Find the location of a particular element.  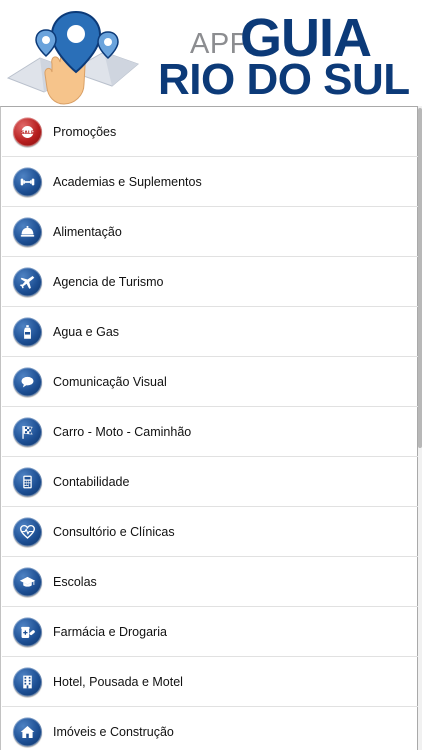

category-label: Alimentação is located at coordinates (87, 231).